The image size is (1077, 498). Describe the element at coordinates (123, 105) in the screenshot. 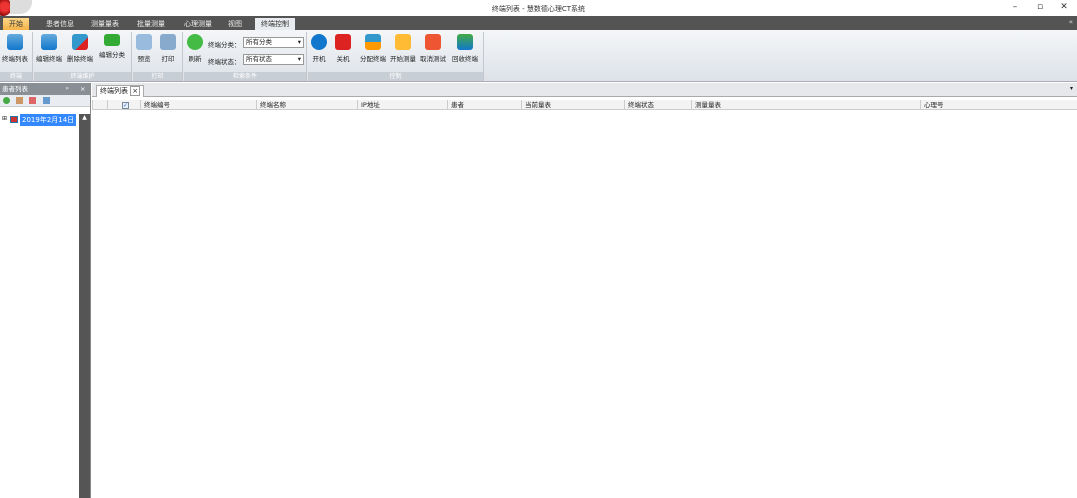

I see `select-all-checkbox: ✓` at that location.